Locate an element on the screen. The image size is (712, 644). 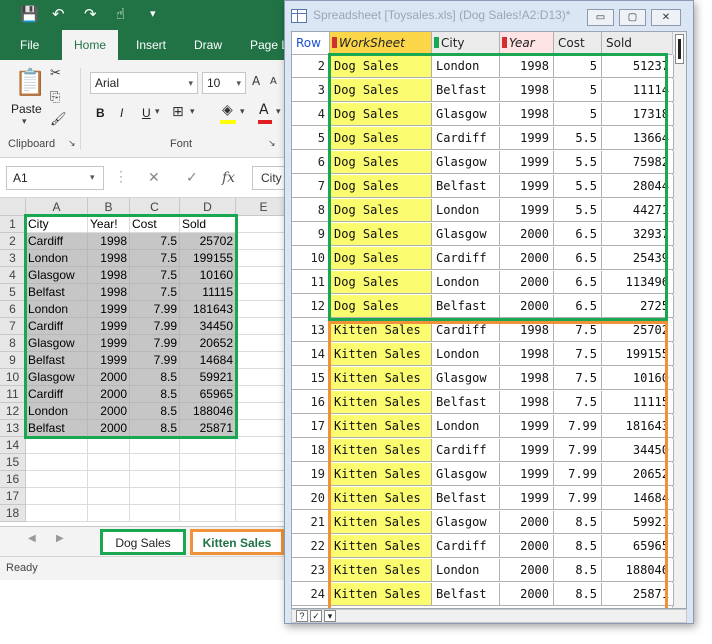
customize-qat-icon: ▾ is located at coordinates (153, 14).